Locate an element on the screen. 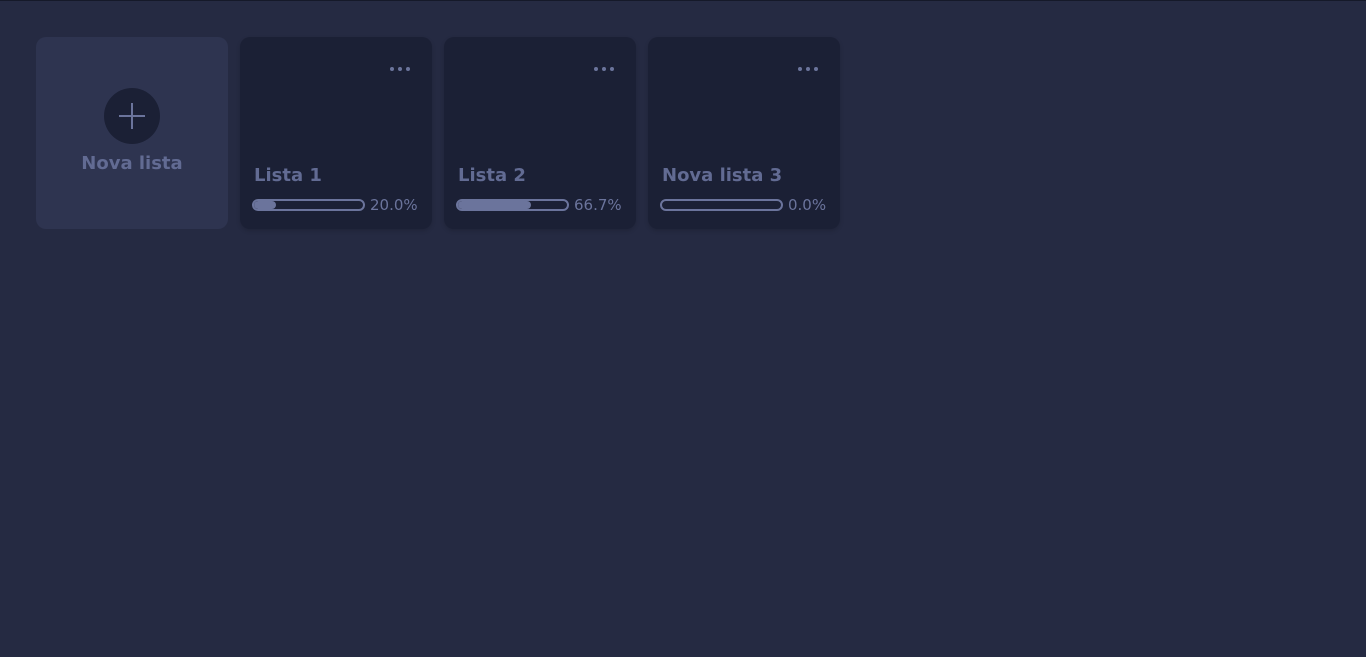  list-card: Lista 1 20.0% is located at coordinates (336, 133).